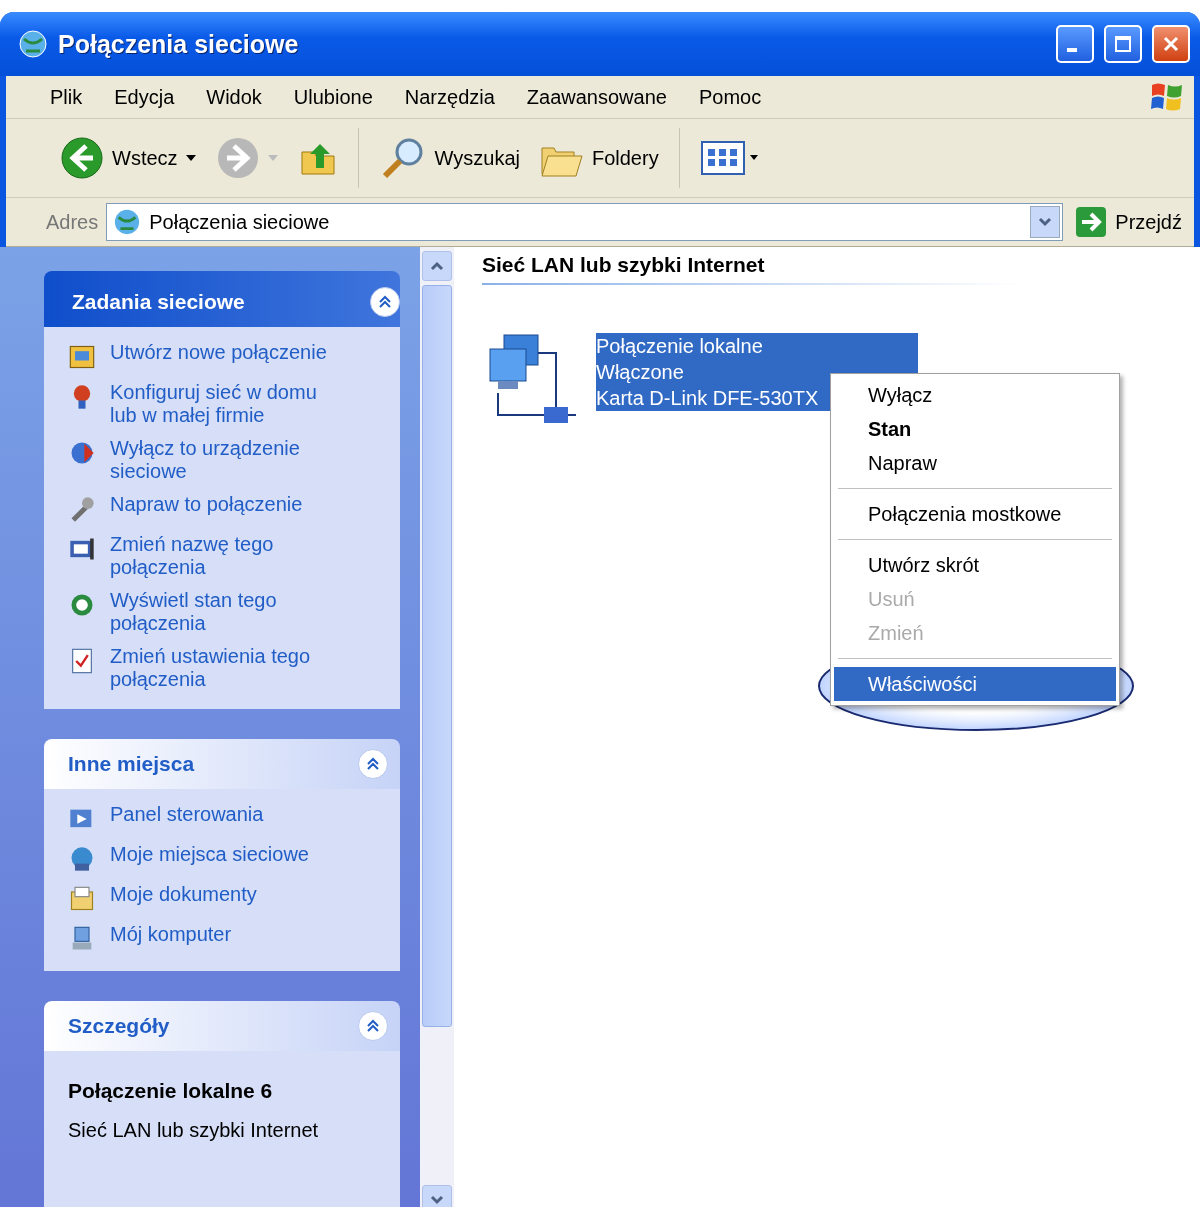 This screenshot has height=1207, width=1200. Describe the element at coordinates (752, 269) in the screenshot. I see `group-header: Sieć LAN lub szybki Internet` at that location.